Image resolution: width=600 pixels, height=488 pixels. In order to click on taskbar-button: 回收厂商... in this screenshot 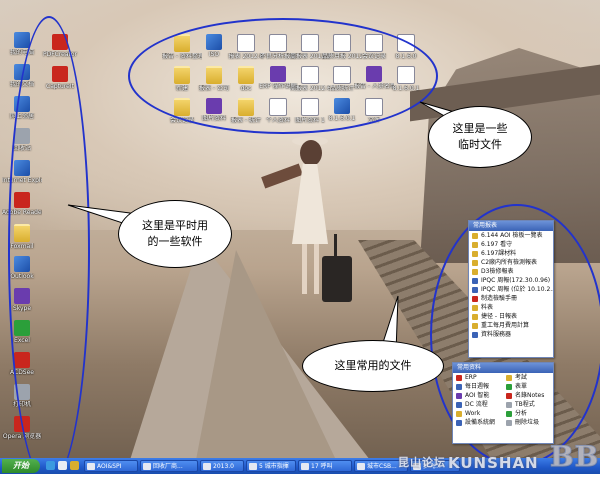, I will do `click(169, 466)`.